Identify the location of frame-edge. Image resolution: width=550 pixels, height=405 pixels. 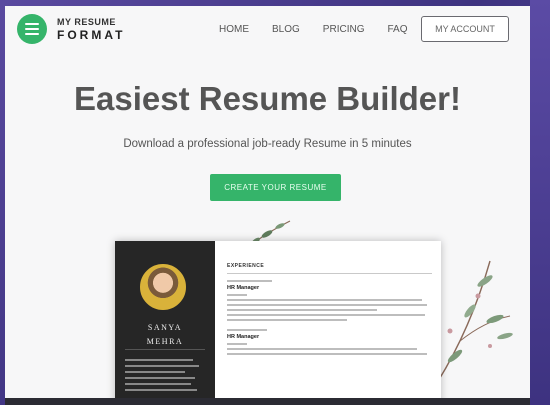
(540, 202).